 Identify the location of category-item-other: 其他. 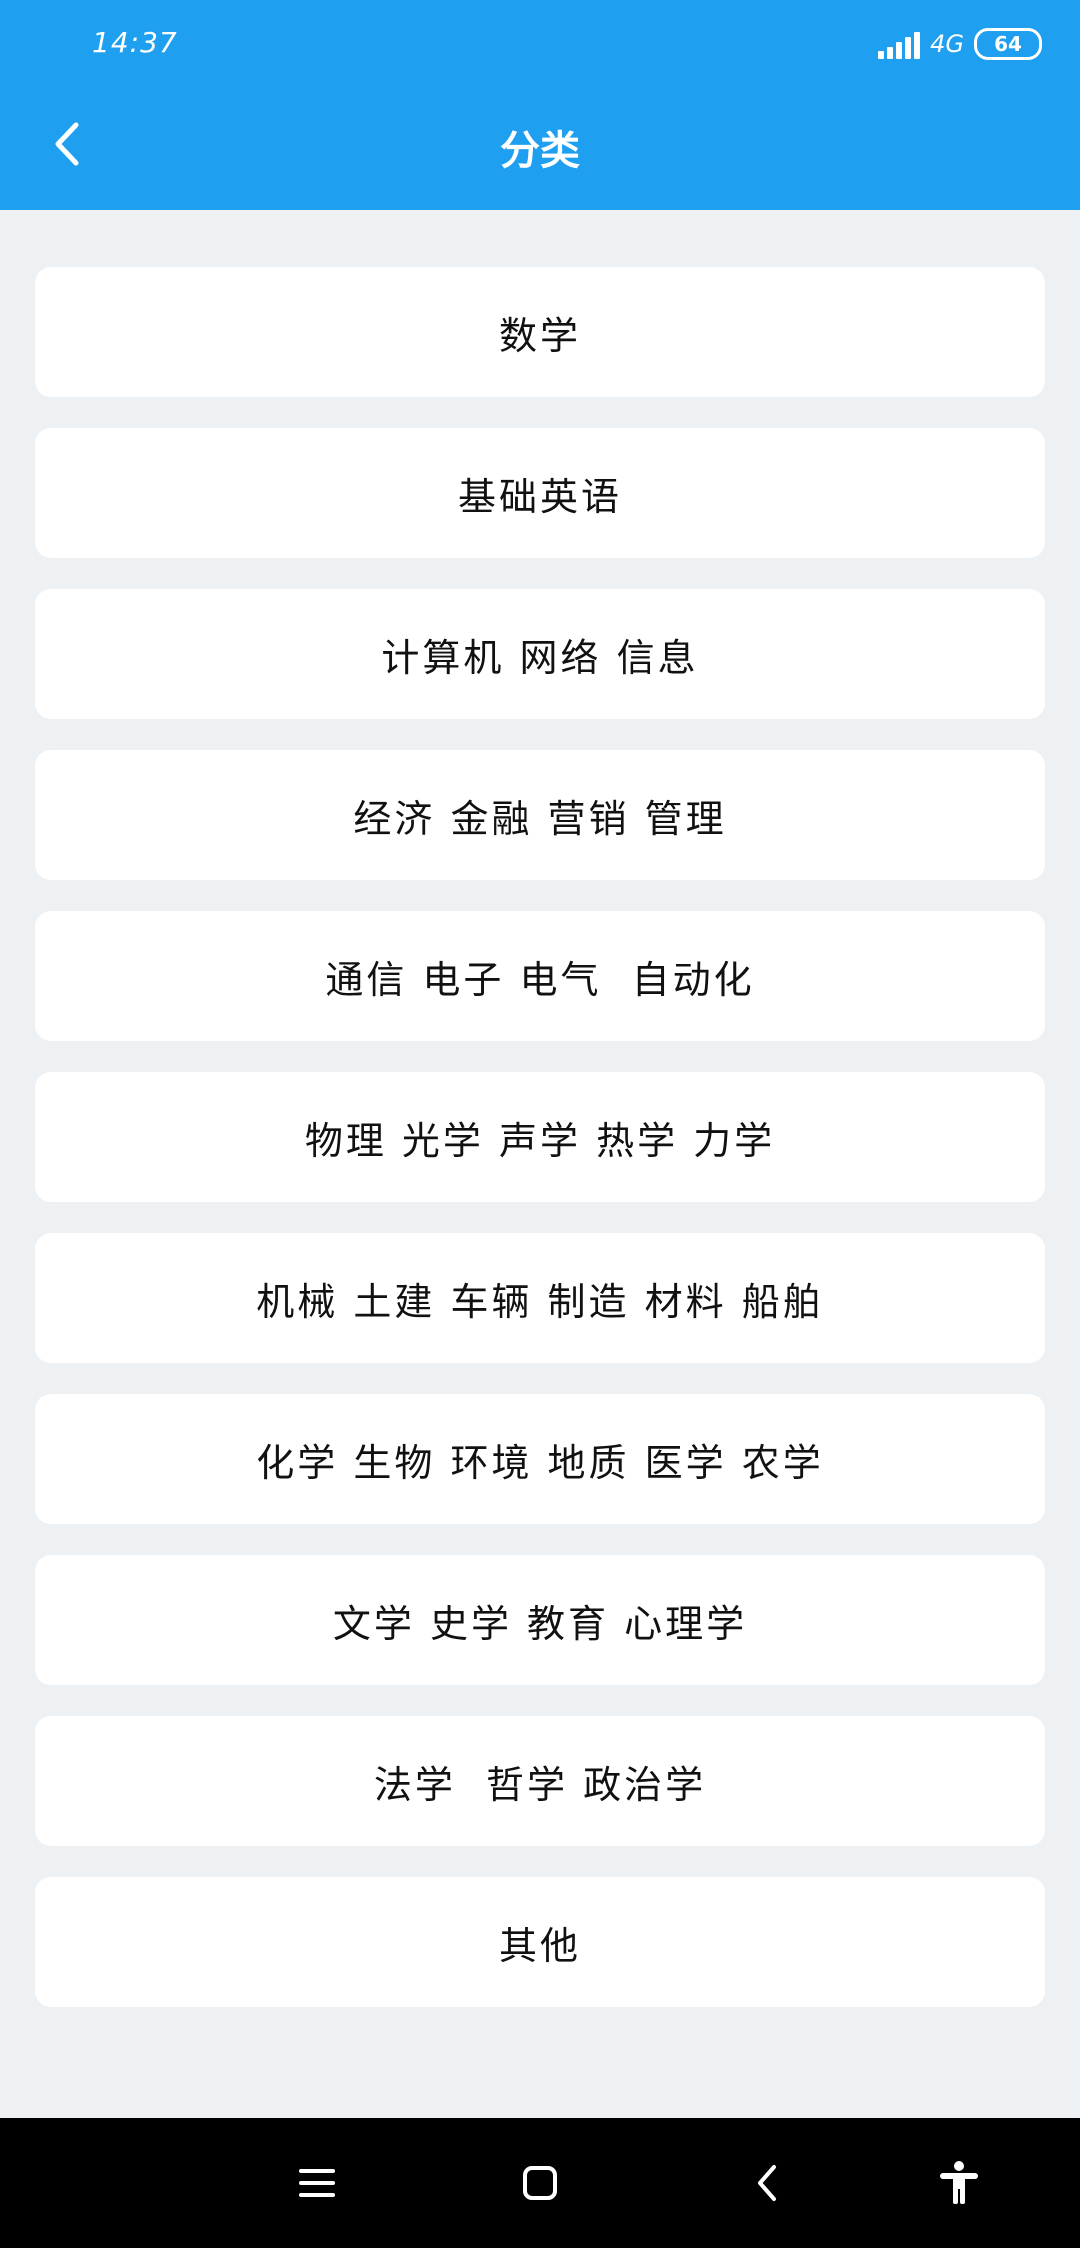
(540, 1942).